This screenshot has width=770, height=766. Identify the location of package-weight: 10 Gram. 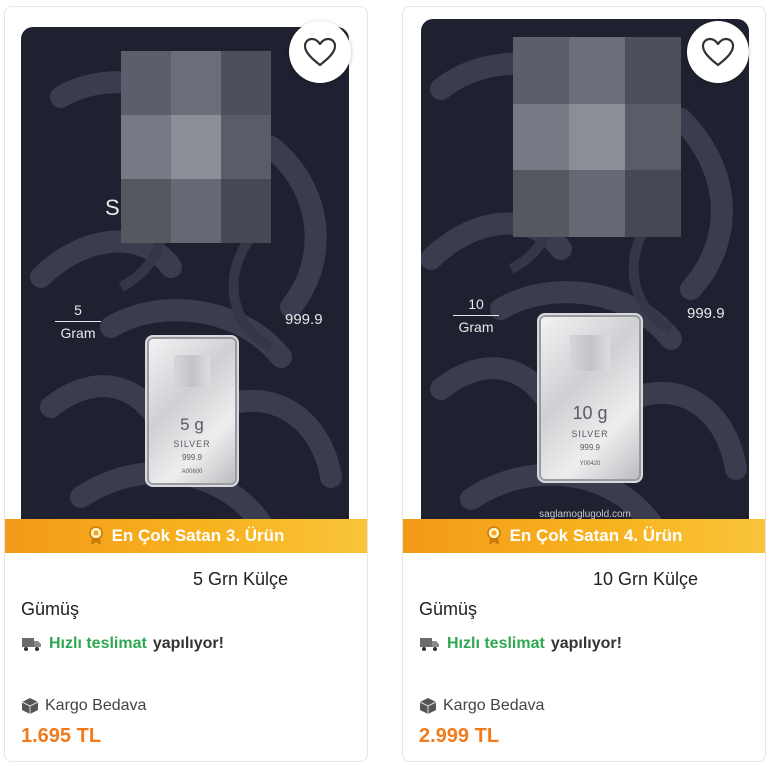
(476, 315).